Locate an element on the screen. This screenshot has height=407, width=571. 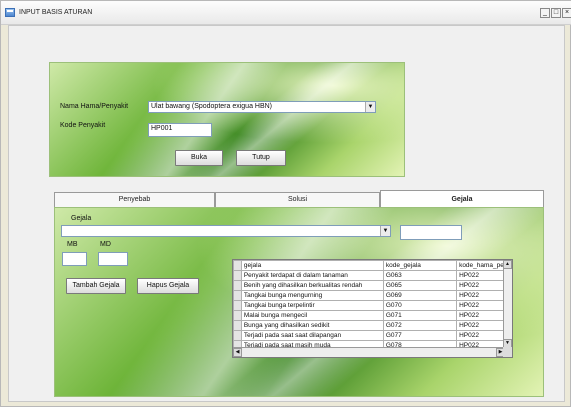
tutup-button: Tutup is located at coordinates (261, 158).